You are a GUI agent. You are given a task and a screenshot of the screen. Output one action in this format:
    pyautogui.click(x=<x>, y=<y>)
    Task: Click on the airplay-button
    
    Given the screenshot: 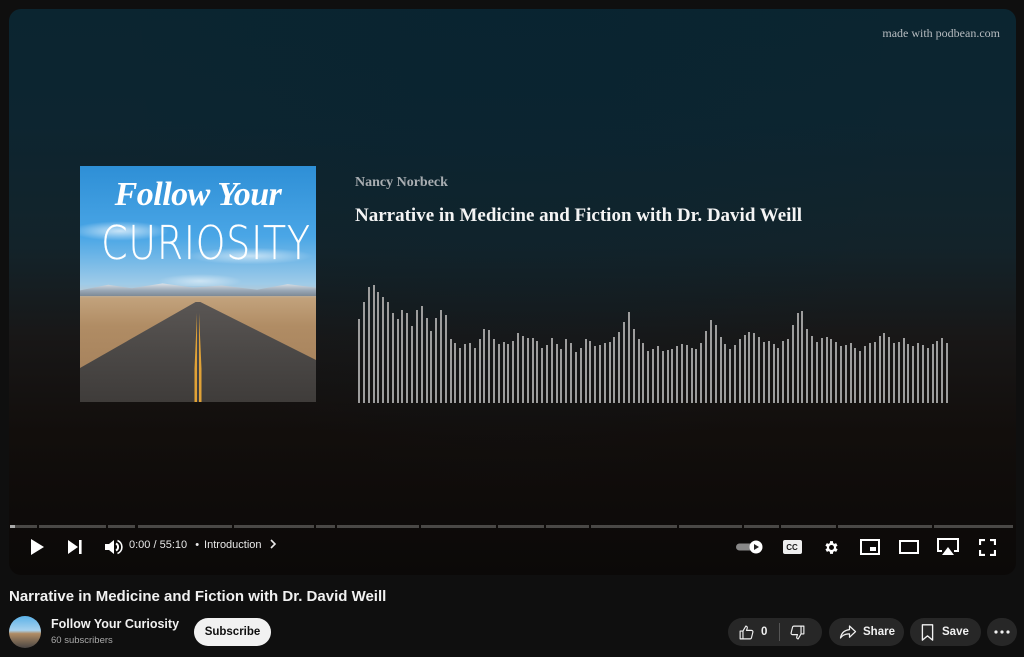 What is the action you would take?
    pyautogui.click(x=948, y=547)
    